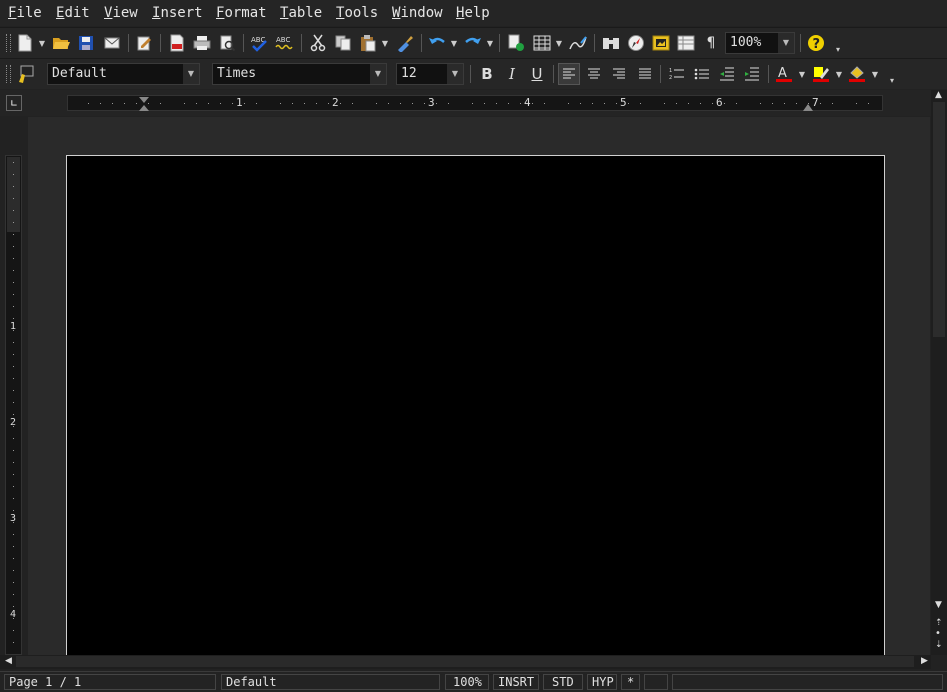  I want to click on selection-mode-indicator: STD, so click(563, 682).